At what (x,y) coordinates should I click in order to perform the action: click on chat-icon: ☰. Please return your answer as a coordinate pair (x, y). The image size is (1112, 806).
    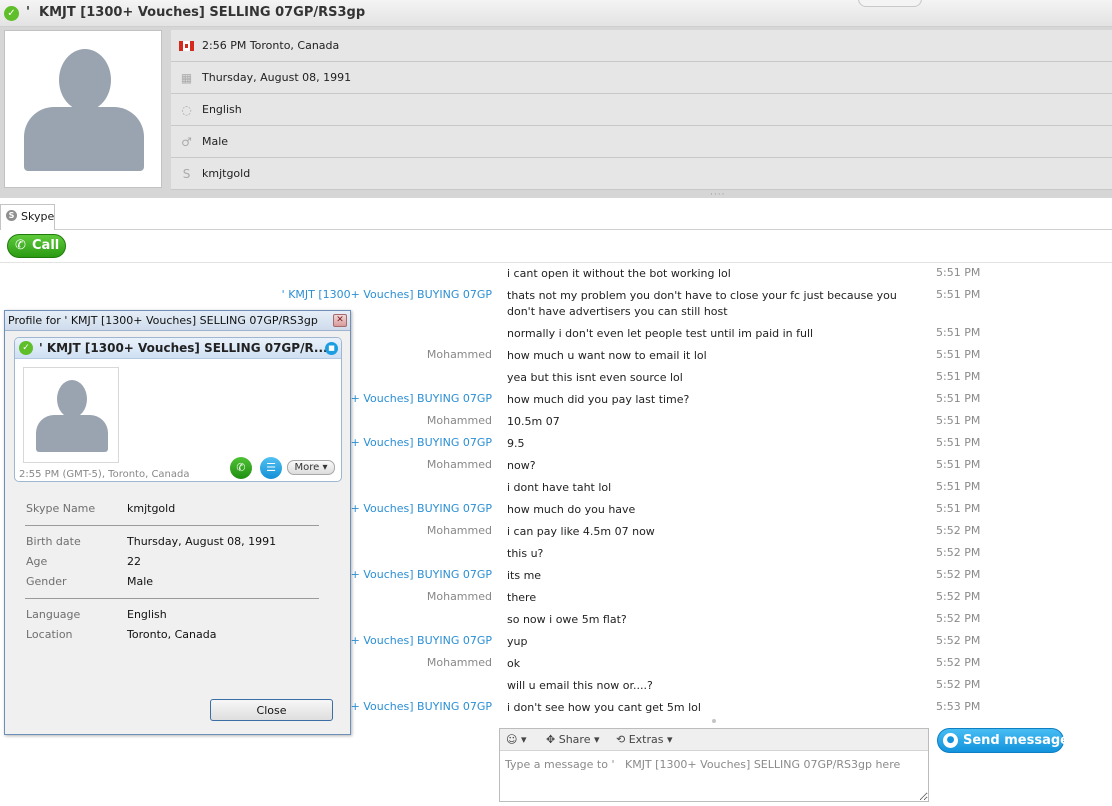
    Looking at the image, I should click on (271, 468).